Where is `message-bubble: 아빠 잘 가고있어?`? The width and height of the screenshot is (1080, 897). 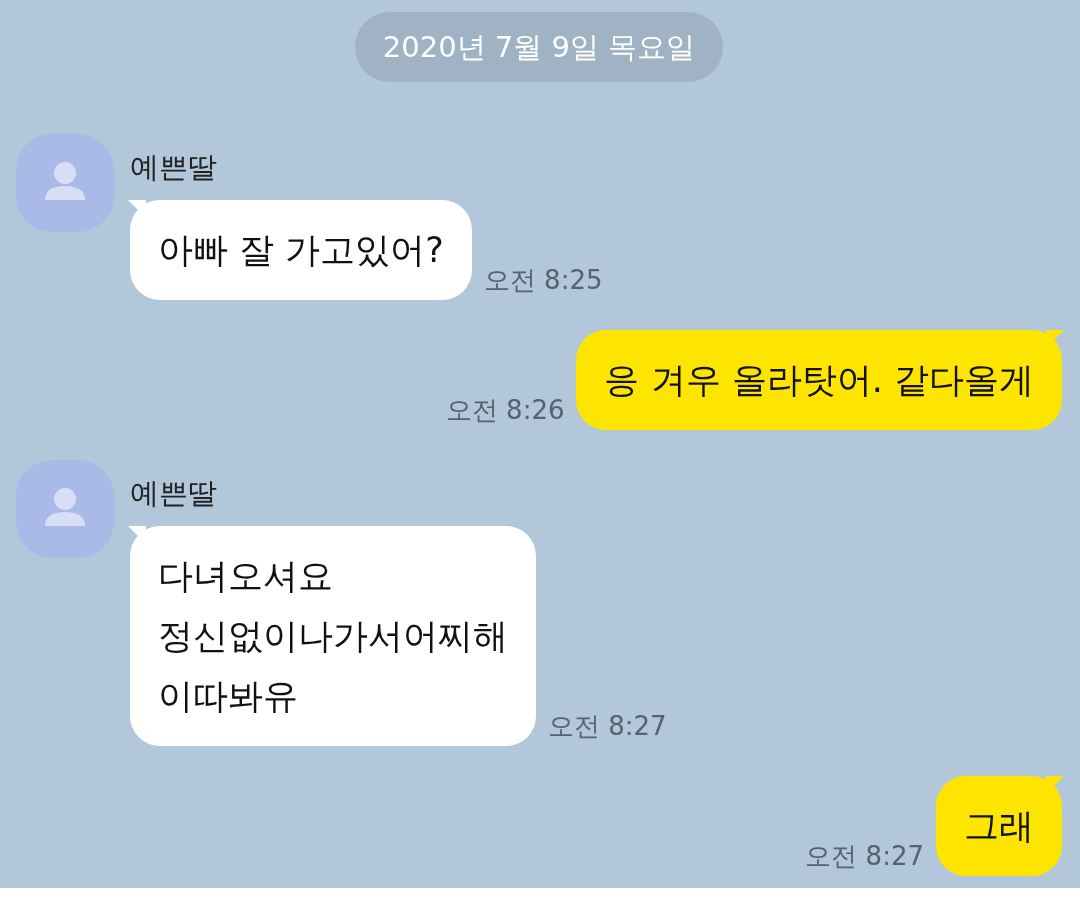 message-bubble: 아빠 잘 가고있어? is located at coordinates (301, 250).